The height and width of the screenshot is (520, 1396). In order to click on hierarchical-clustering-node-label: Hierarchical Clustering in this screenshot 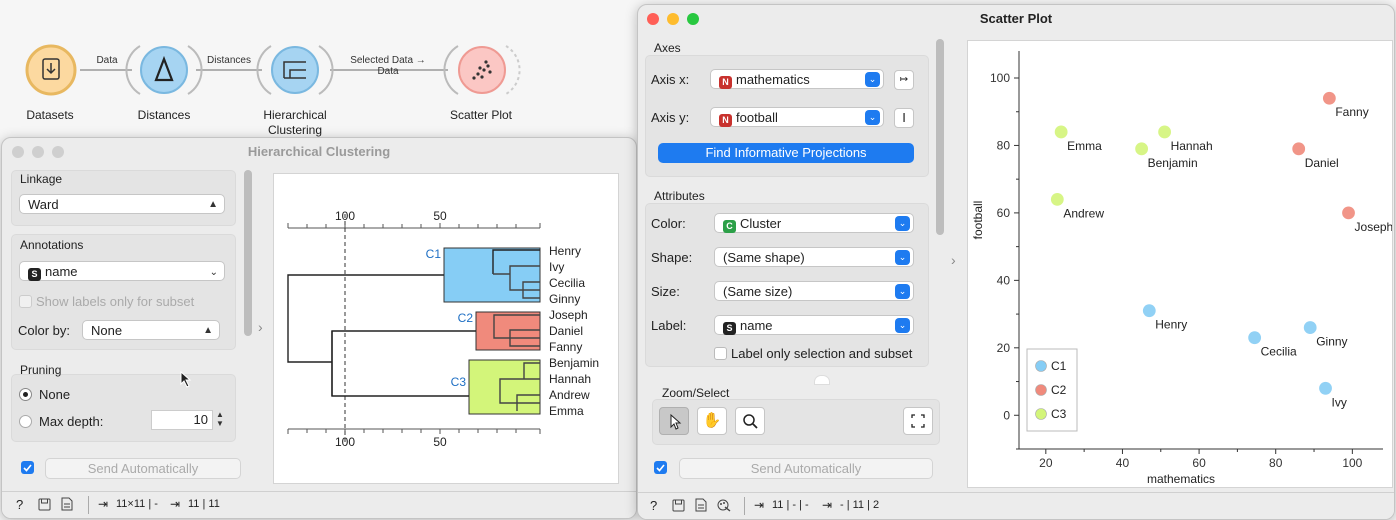, I will do `click(295, 122)`.